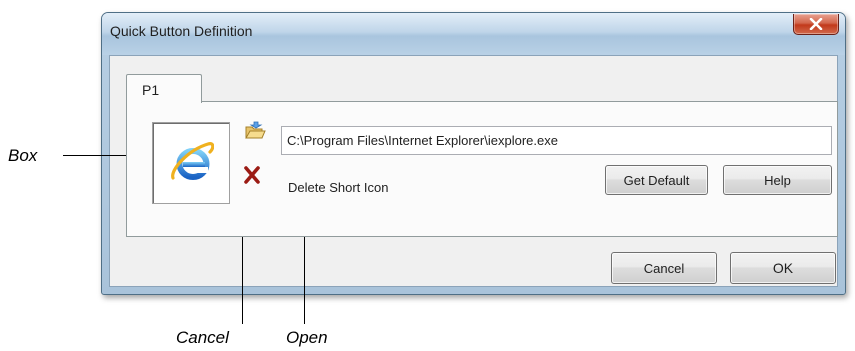 This screenshot has width=855, height=351. I want to click on close-x-icon, so click(816, 24).